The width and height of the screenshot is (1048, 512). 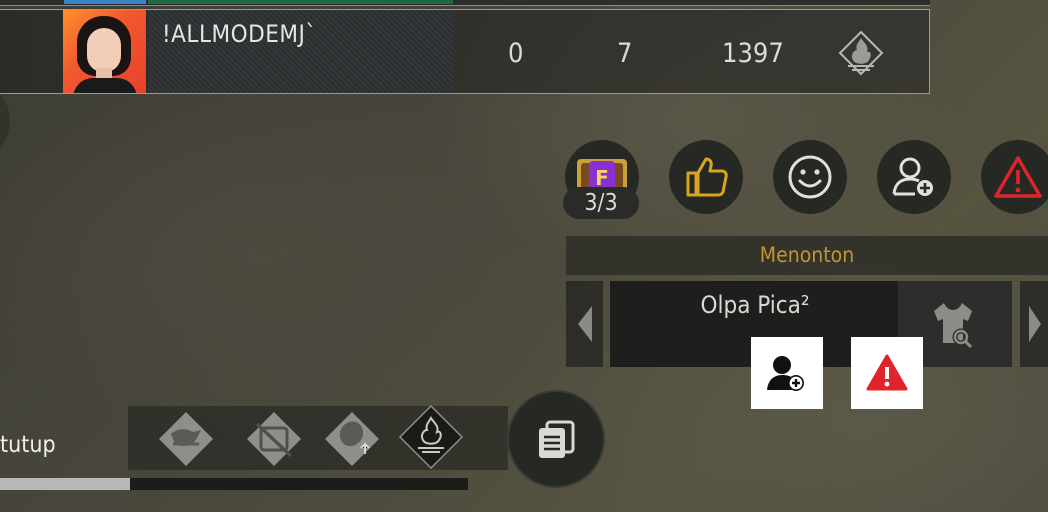 What do you see at coordinates (234, 484) in the screenshot?
I see `progress-bar` at bounding box center [234, 484].